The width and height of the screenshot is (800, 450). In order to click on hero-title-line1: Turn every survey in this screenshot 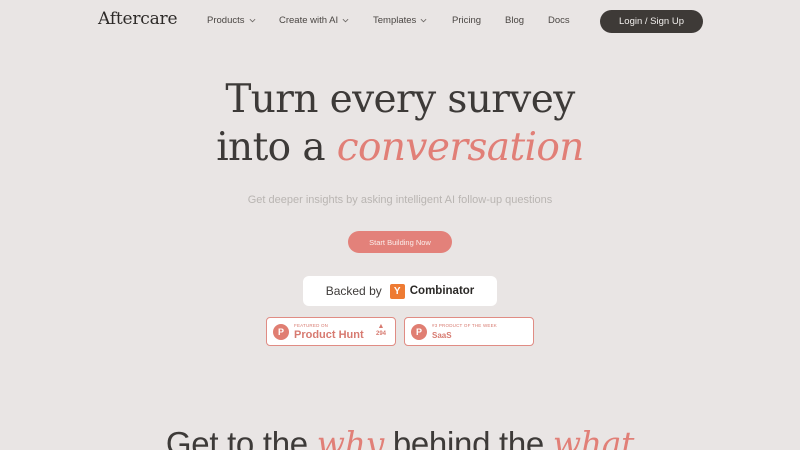, I will do `click(400, 99)`.